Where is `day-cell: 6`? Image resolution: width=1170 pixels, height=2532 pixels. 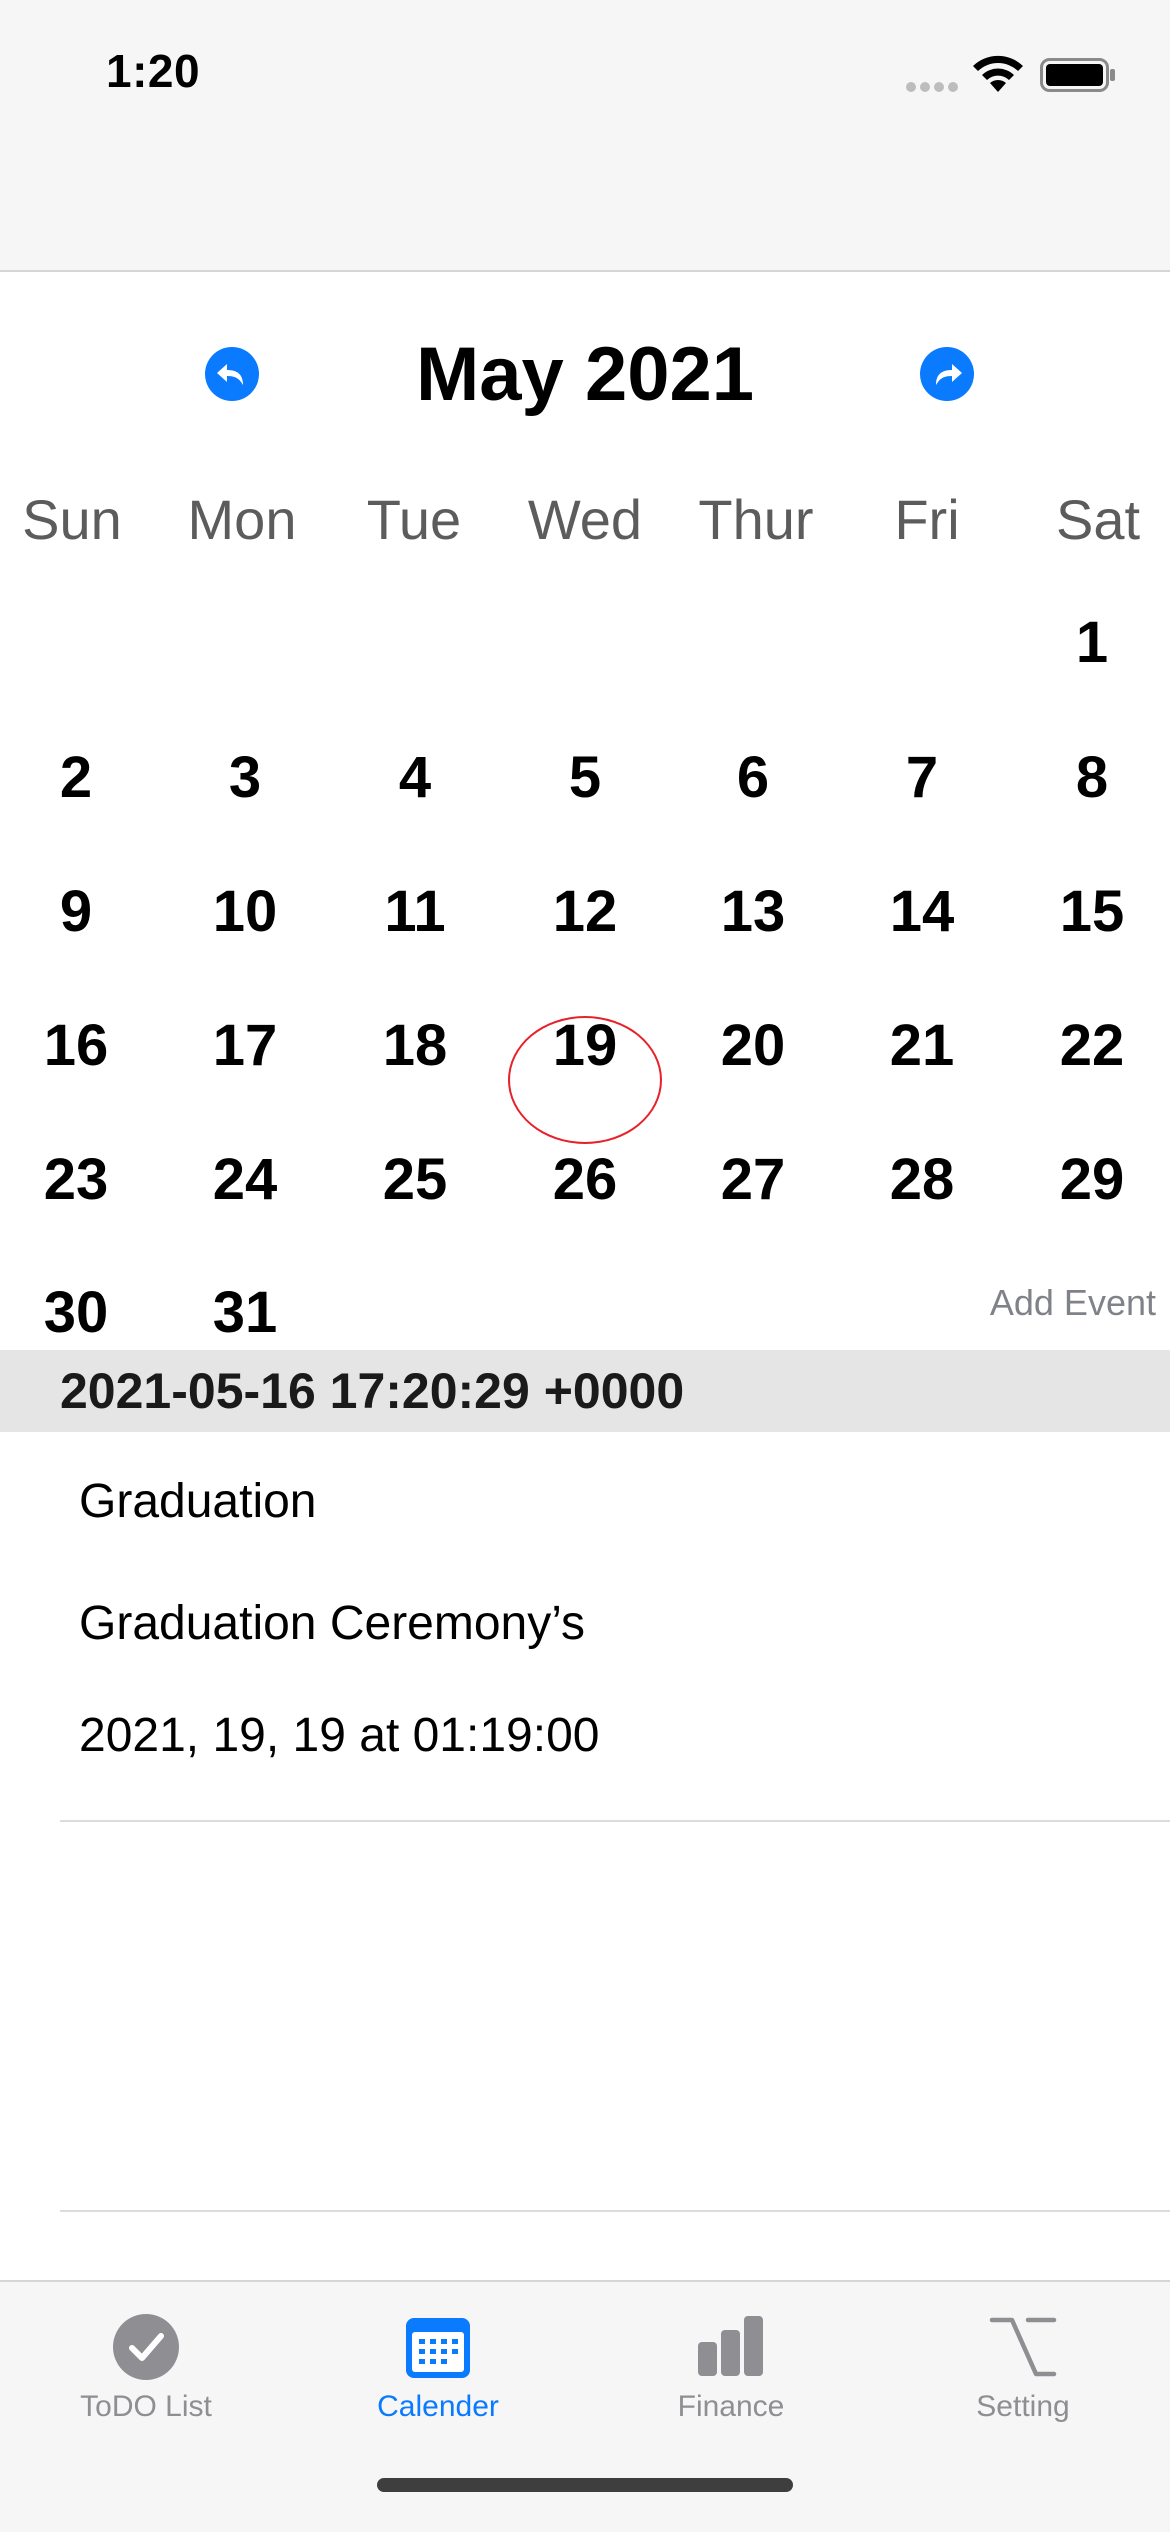
day-cell: 6 is located at coordinates (753, 778).